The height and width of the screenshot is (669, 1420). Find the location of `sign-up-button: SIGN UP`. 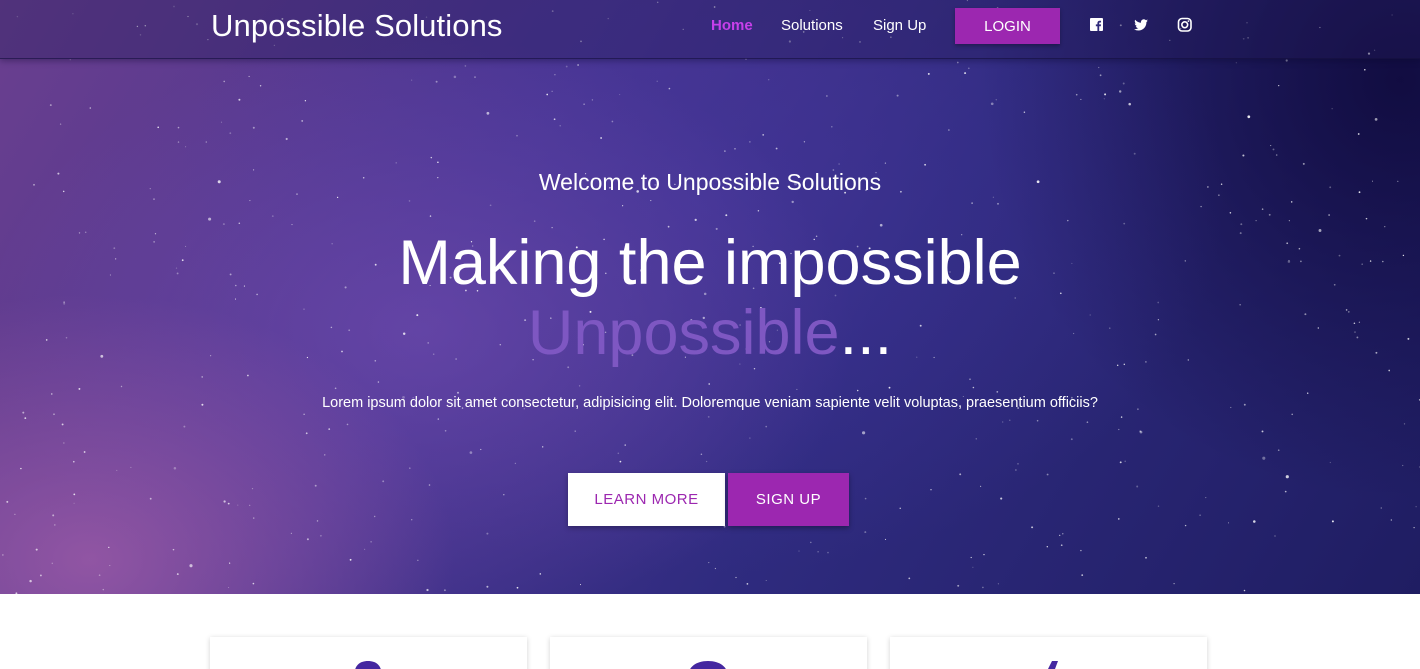

sign-up-button: SIGN UP is located at coordinates (788, 499).